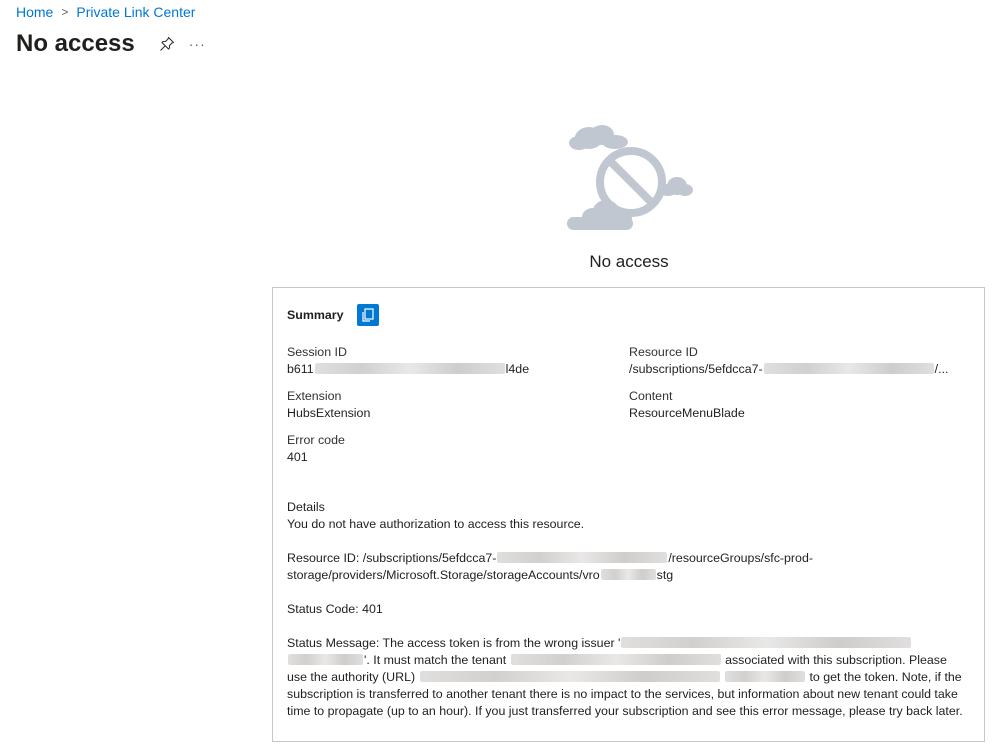 Image resolution: width=998 pixels, height=747 pixels. Describe the element at coordinates (687, 413) in the screenshot. I see `content-value: ResourceMenuBlade` at that location.